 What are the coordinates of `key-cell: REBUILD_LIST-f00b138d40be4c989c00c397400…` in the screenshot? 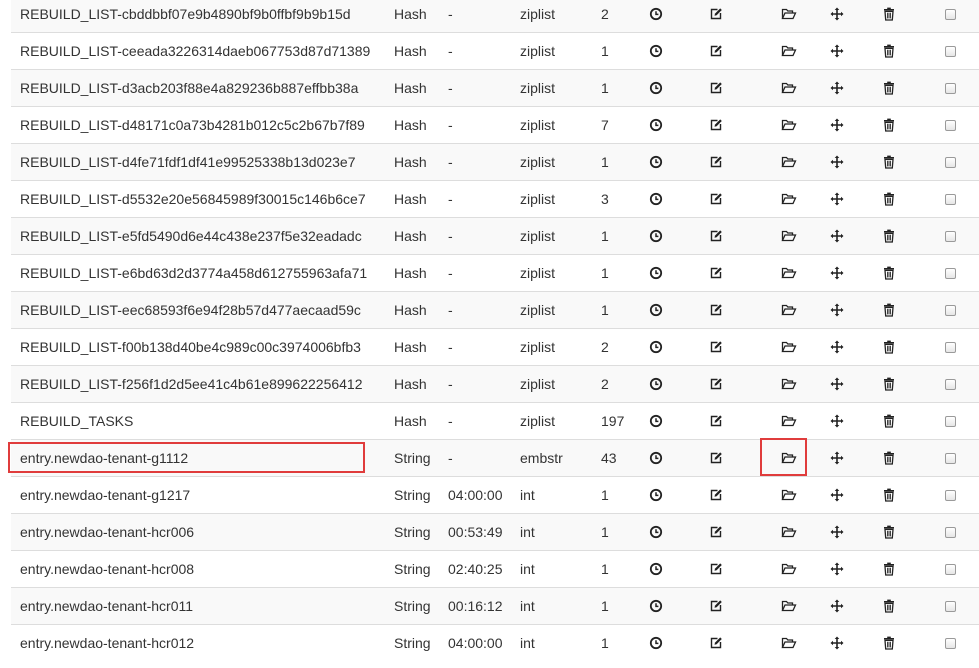 It's located at (190, 347).